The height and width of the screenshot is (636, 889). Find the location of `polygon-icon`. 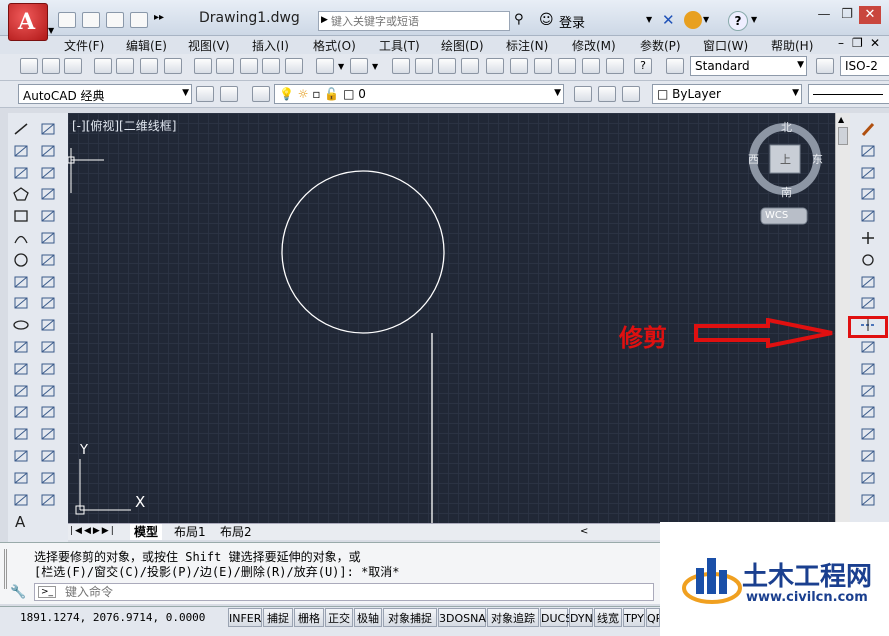

polygon-icon is located at coordinates (20, 193).